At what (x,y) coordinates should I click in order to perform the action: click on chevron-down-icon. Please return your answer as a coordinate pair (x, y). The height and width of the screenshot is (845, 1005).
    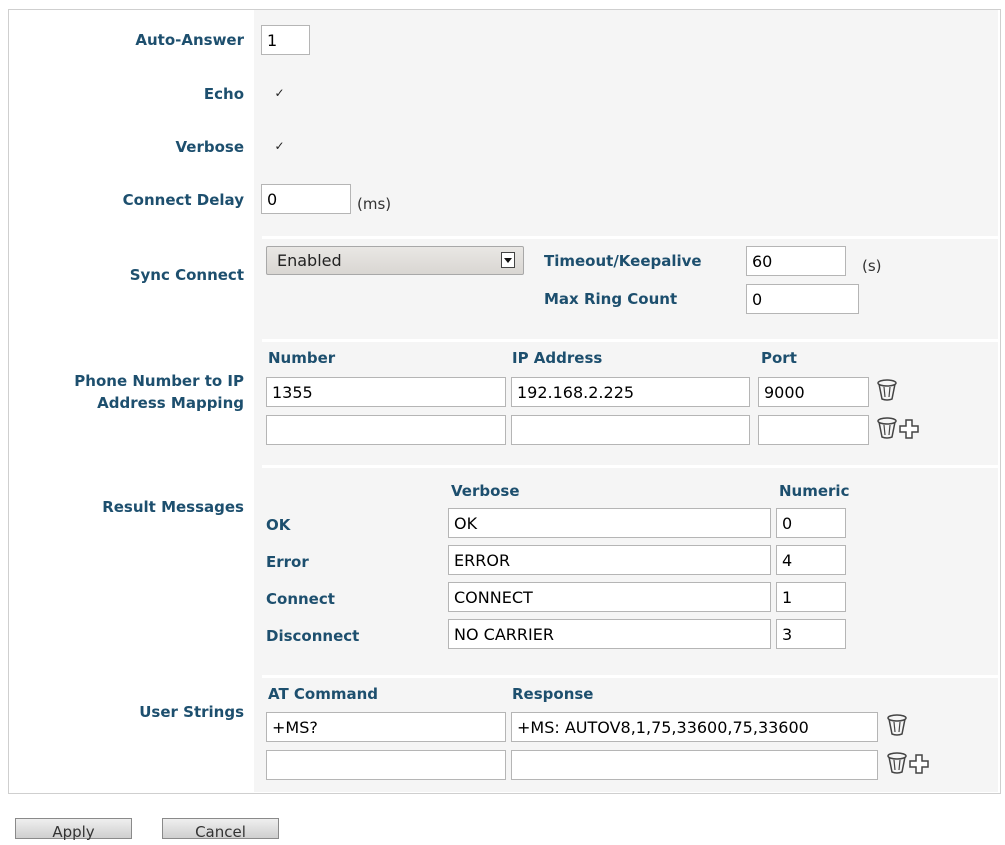
    Looking at the image, I should click on (508, 260).